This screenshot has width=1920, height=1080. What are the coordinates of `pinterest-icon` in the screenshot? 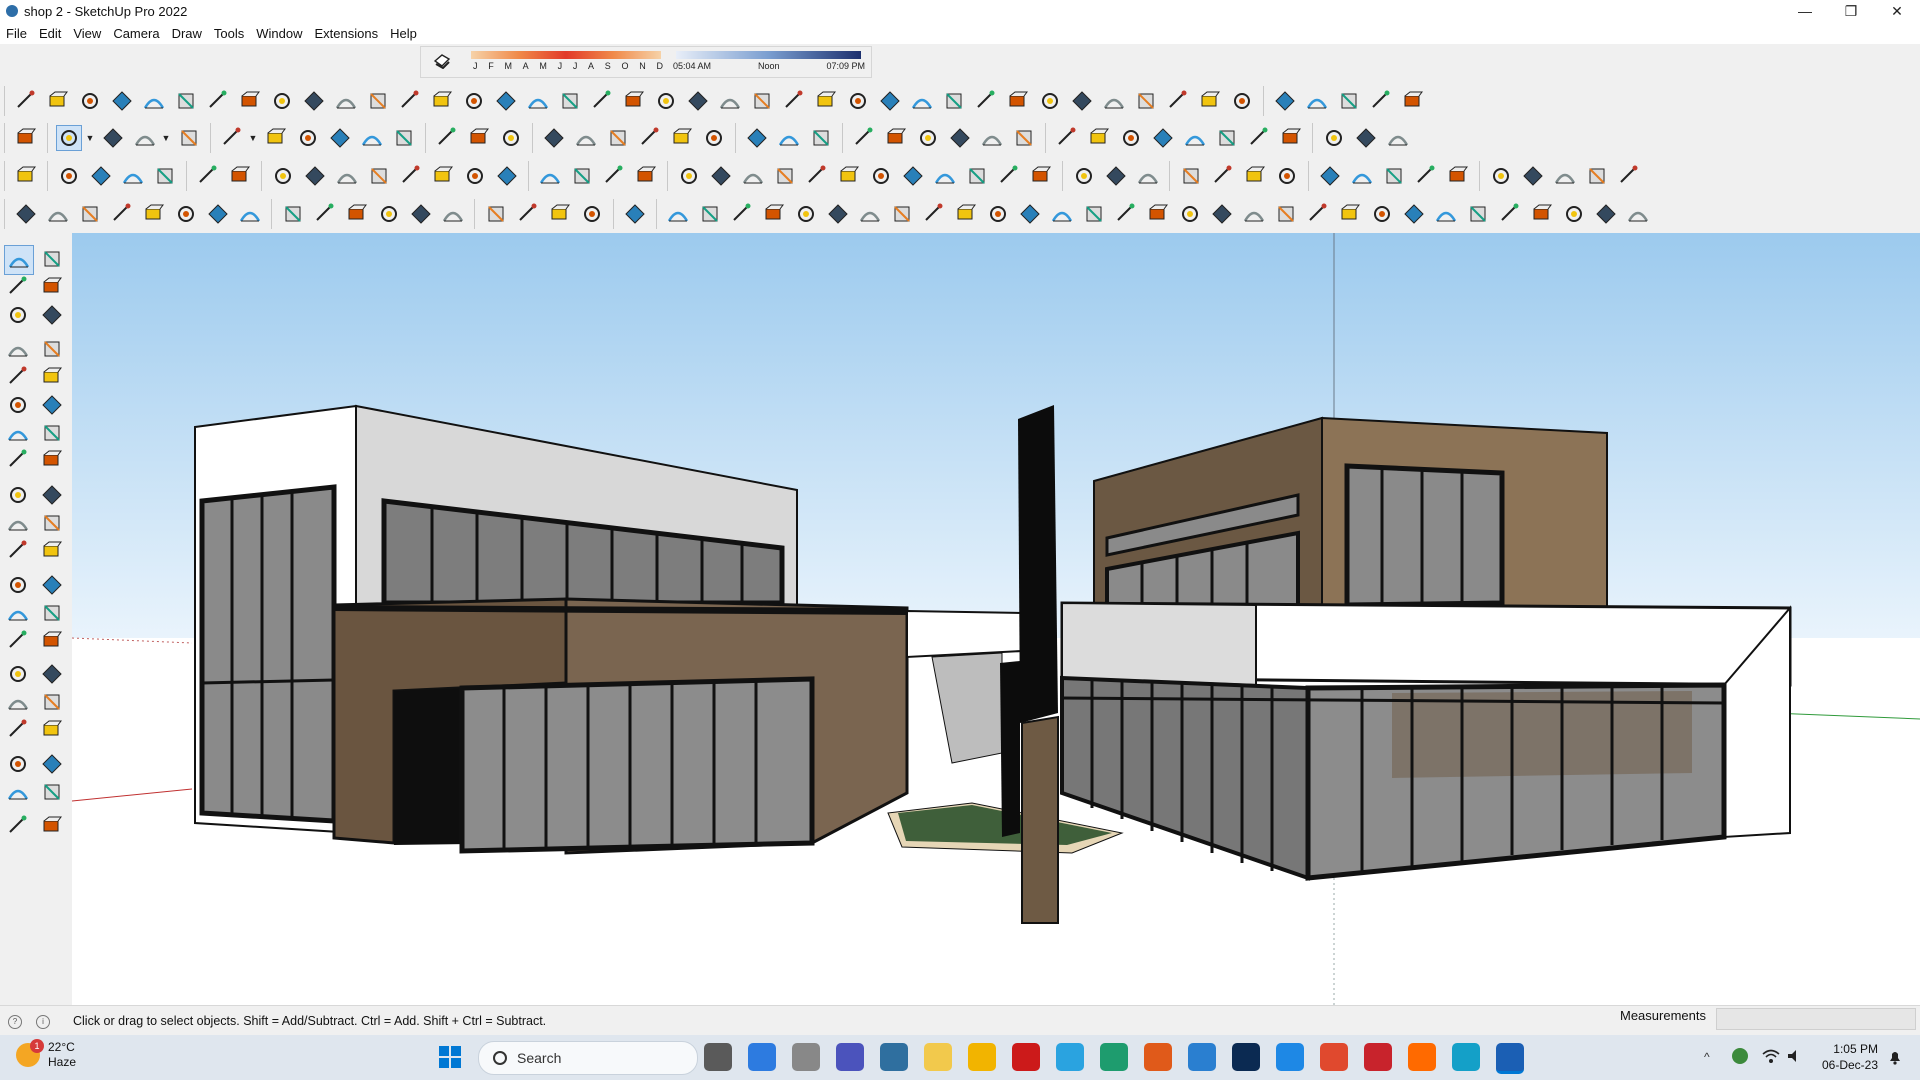 It's located at (1378, 1057).